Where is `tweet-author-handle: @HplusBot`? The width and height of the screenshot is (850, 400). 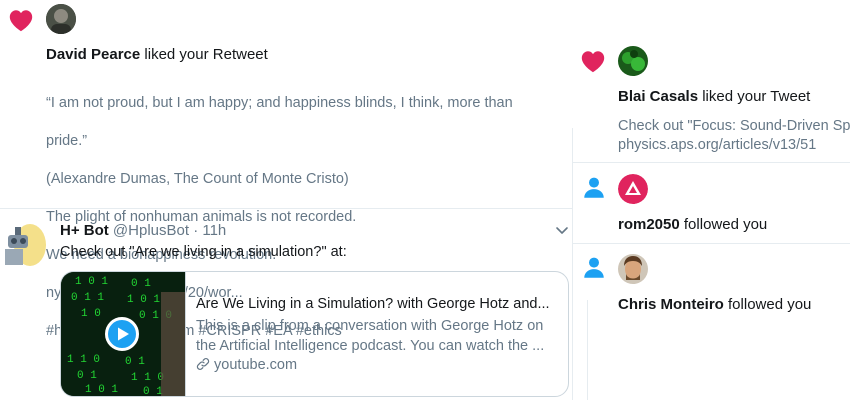
tweet-author-handle: @HplusBot is located at coordinates (151, 230).